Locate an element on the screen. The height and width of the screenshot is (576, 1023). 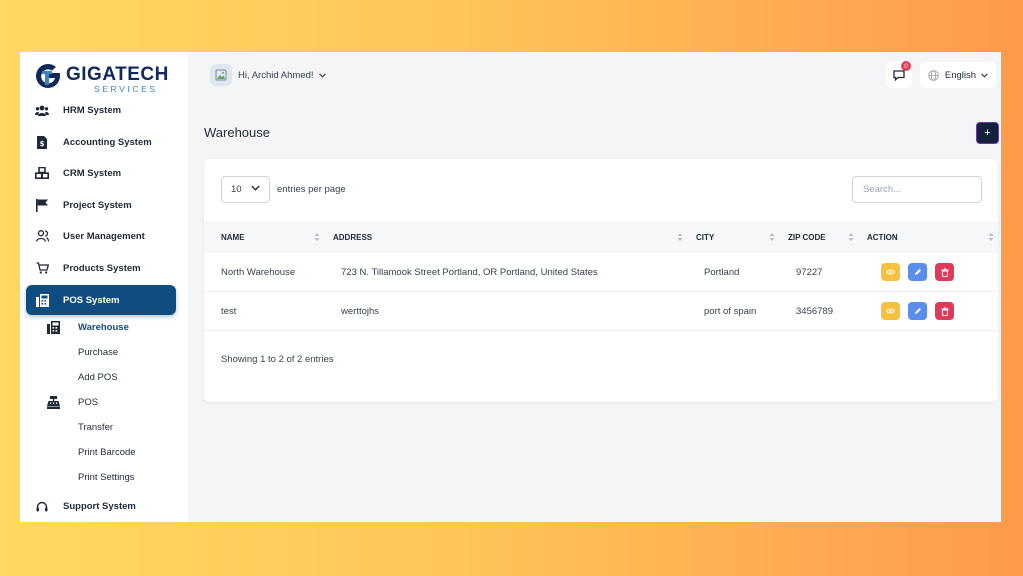
user-greeting: Hi, Archid Ahmed! is located at coordinates (276, 75).